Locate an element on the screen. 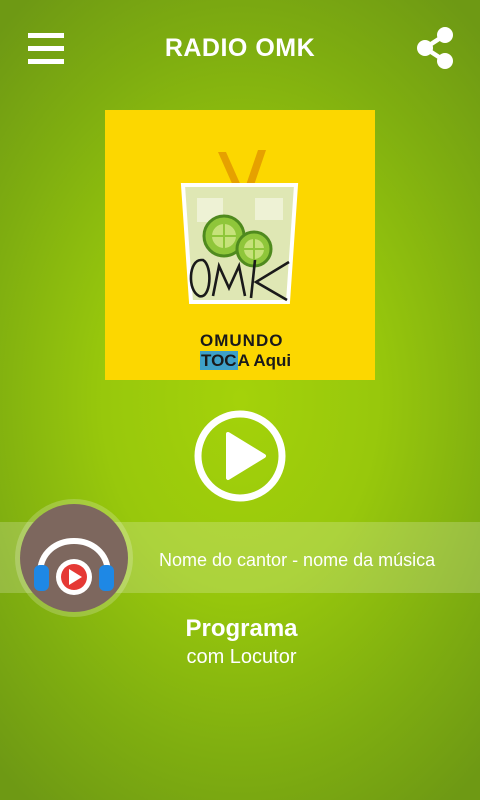 The image size is (480, 800). logo-text-highlight: TOC is located at coordinates (219, 360).